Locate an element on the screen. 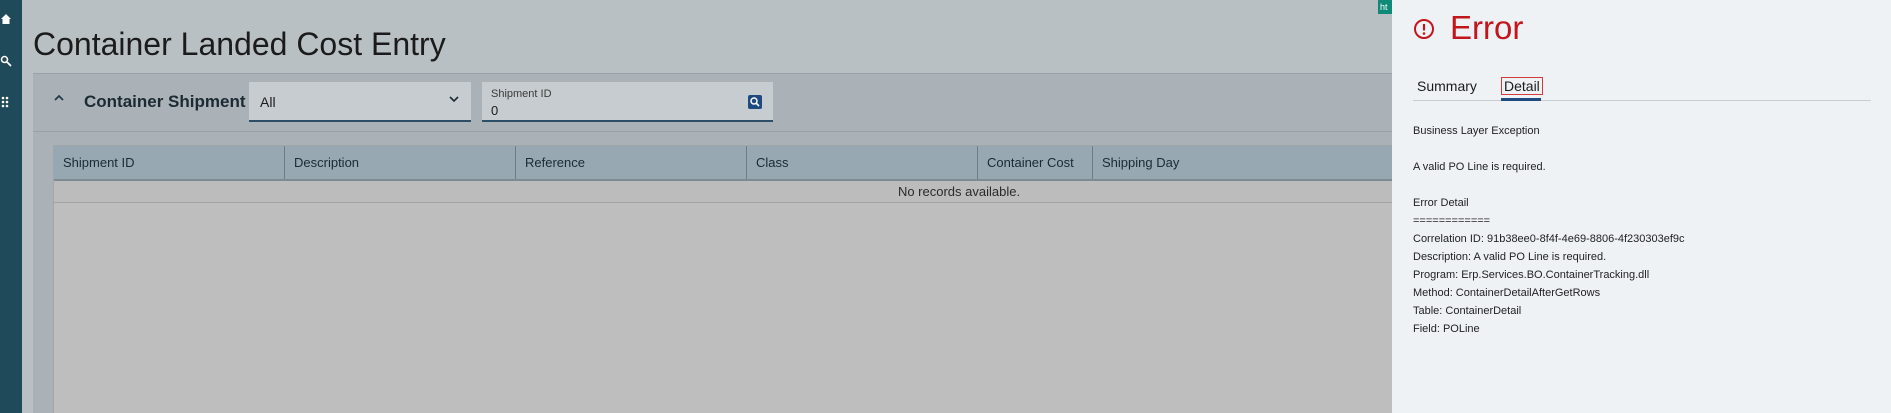 The image size is (1891, 413). column-header: Container Cost is located at coordinates (1035, 162).